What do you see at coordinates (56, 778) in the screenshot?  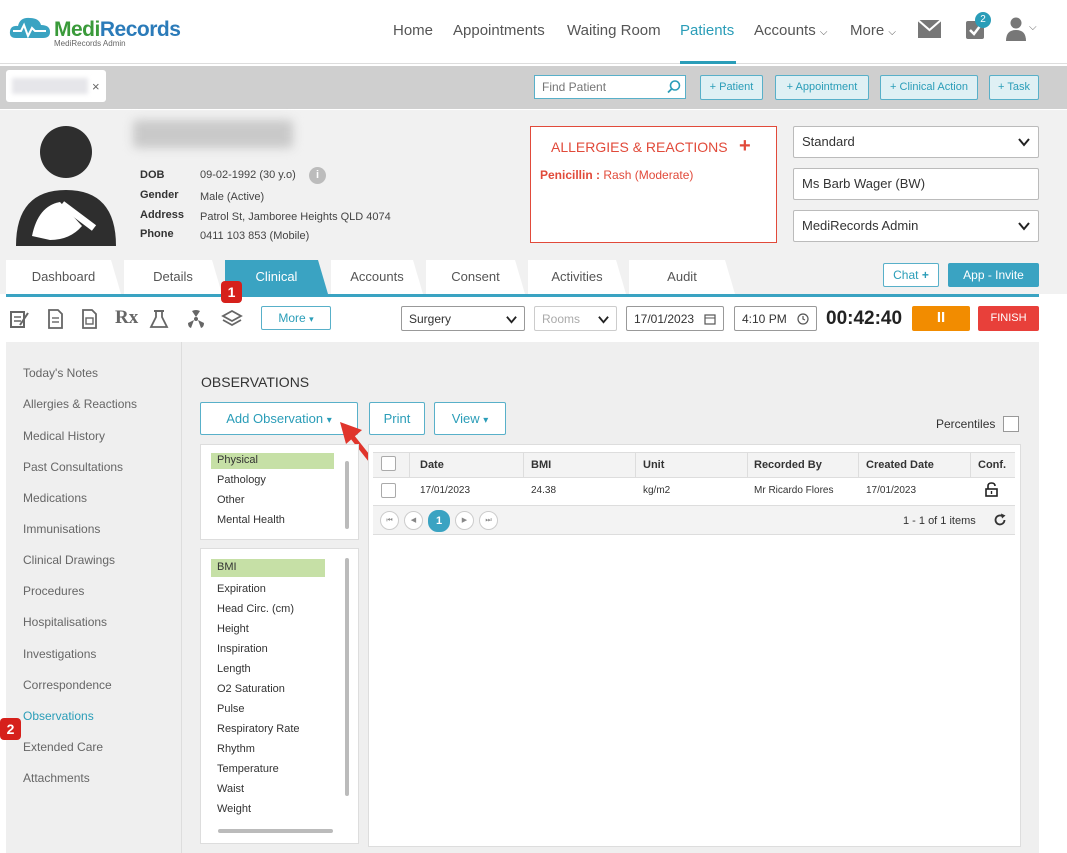 I see `side-nav-attachments: Attachments` at bounding box center [56, 778].